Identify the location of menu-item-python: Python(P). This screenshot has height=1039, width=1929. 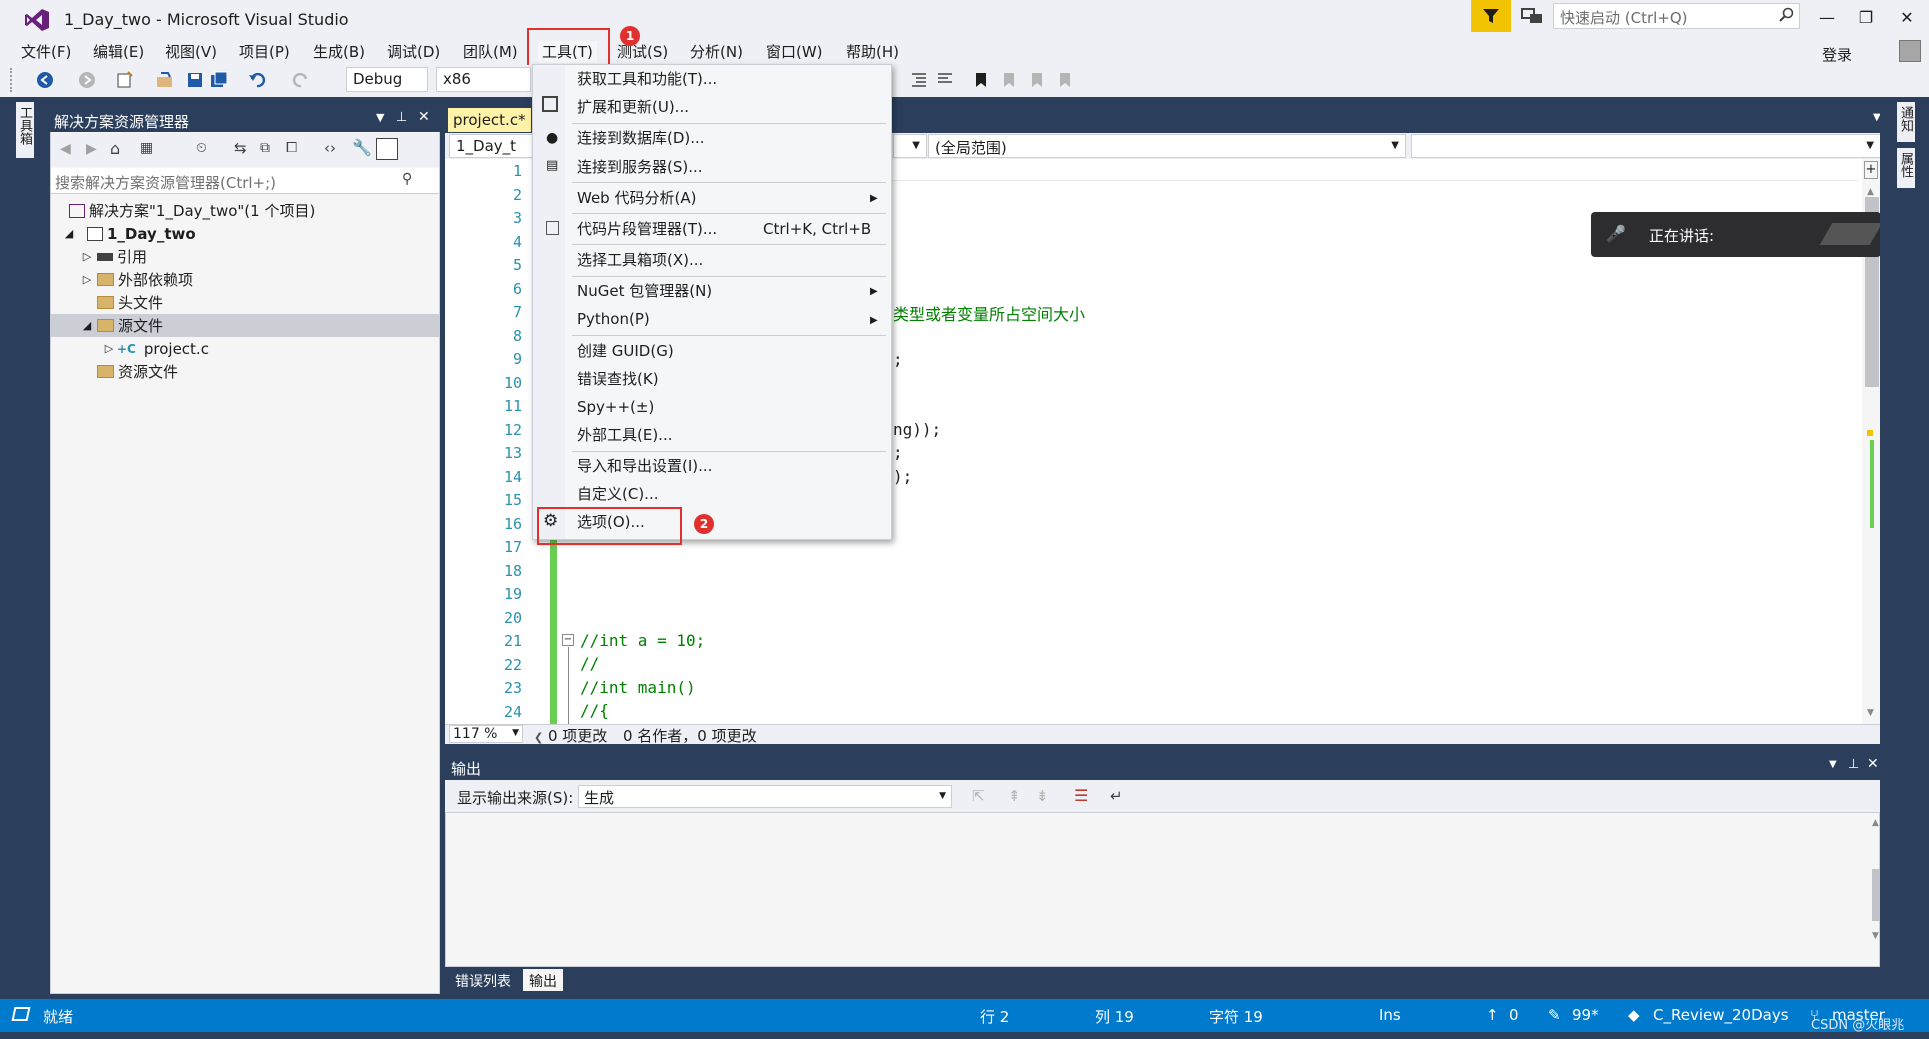
(613, 319).